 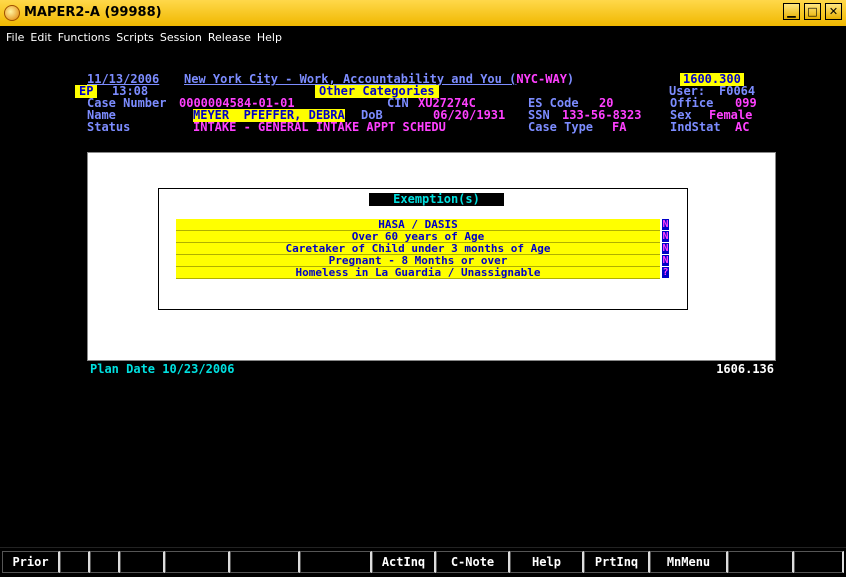 What do you see at coordinates (31, 562) in the screenshot?
I see `fkey-prior: Prior` at bounding box center [31, 562].